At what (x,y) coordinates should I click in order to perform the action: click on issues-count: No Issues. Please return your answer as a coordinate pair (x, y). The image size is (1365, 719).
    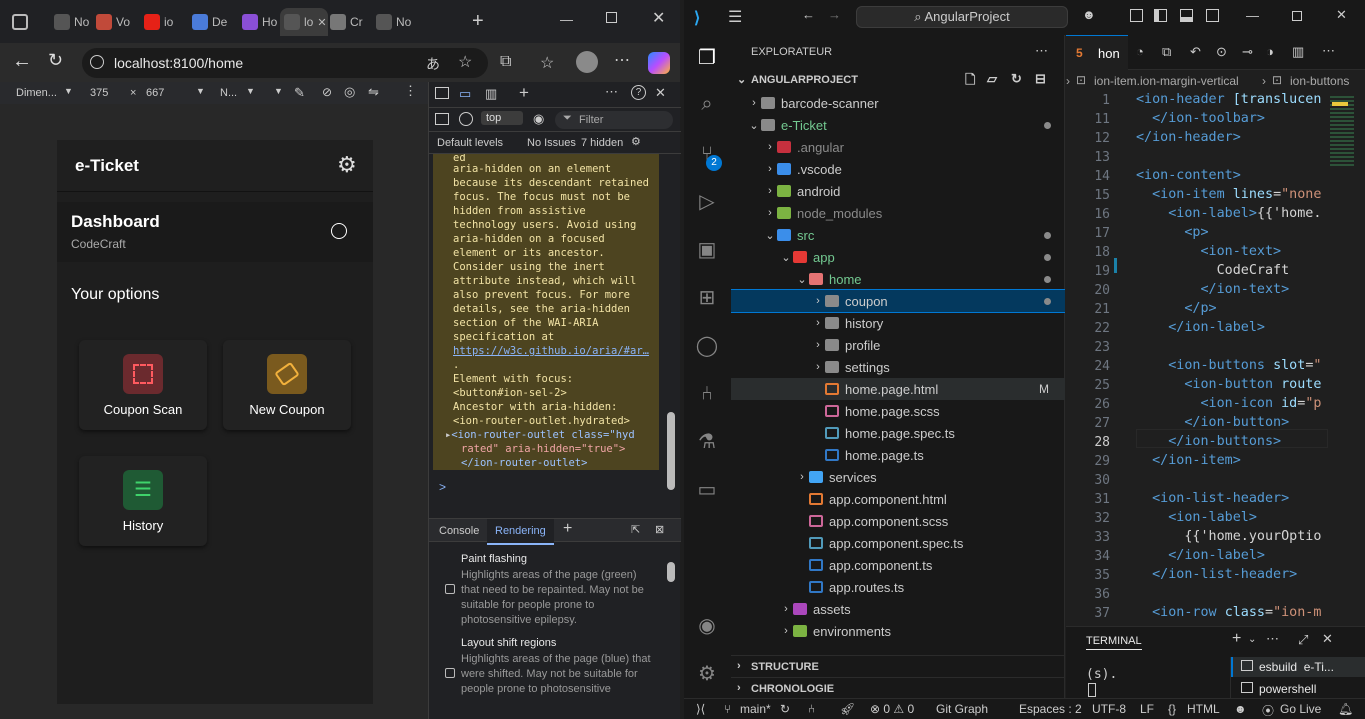
    Looking at the image, I should click on (551, 143).